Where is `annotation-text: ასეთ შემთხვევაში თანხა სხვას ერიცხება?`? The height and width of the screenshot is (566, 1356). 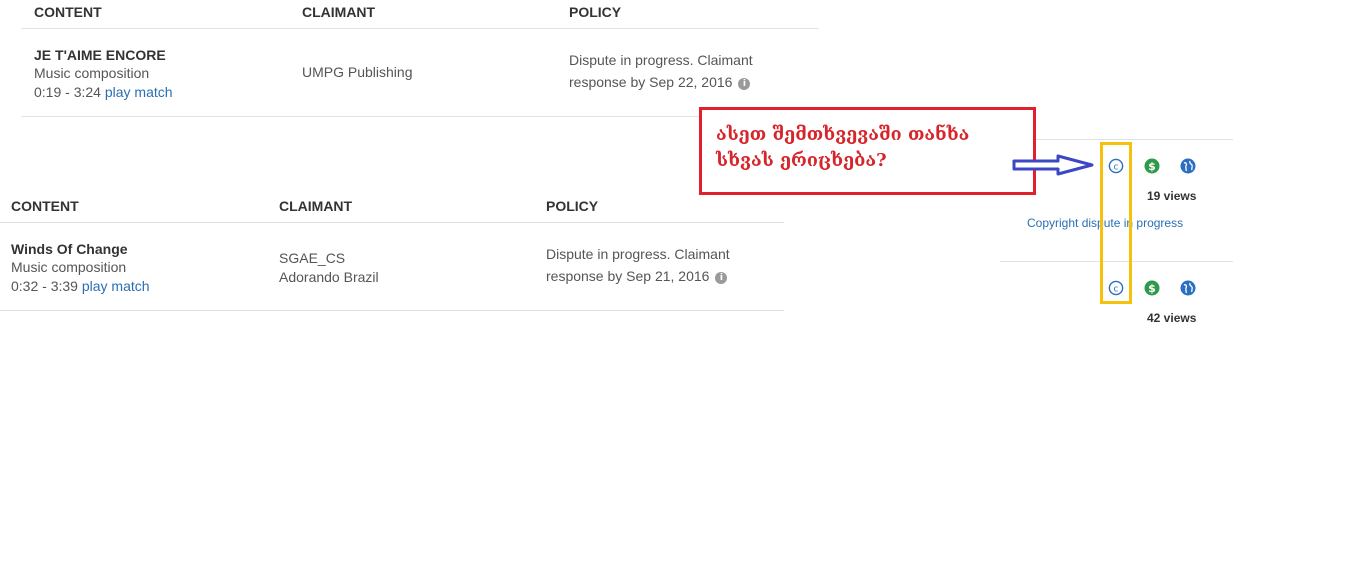 annotation-text: ასეთ შემთხვევაში თანხა სხვას ერიცხება? is located at coordinates (843, 147).